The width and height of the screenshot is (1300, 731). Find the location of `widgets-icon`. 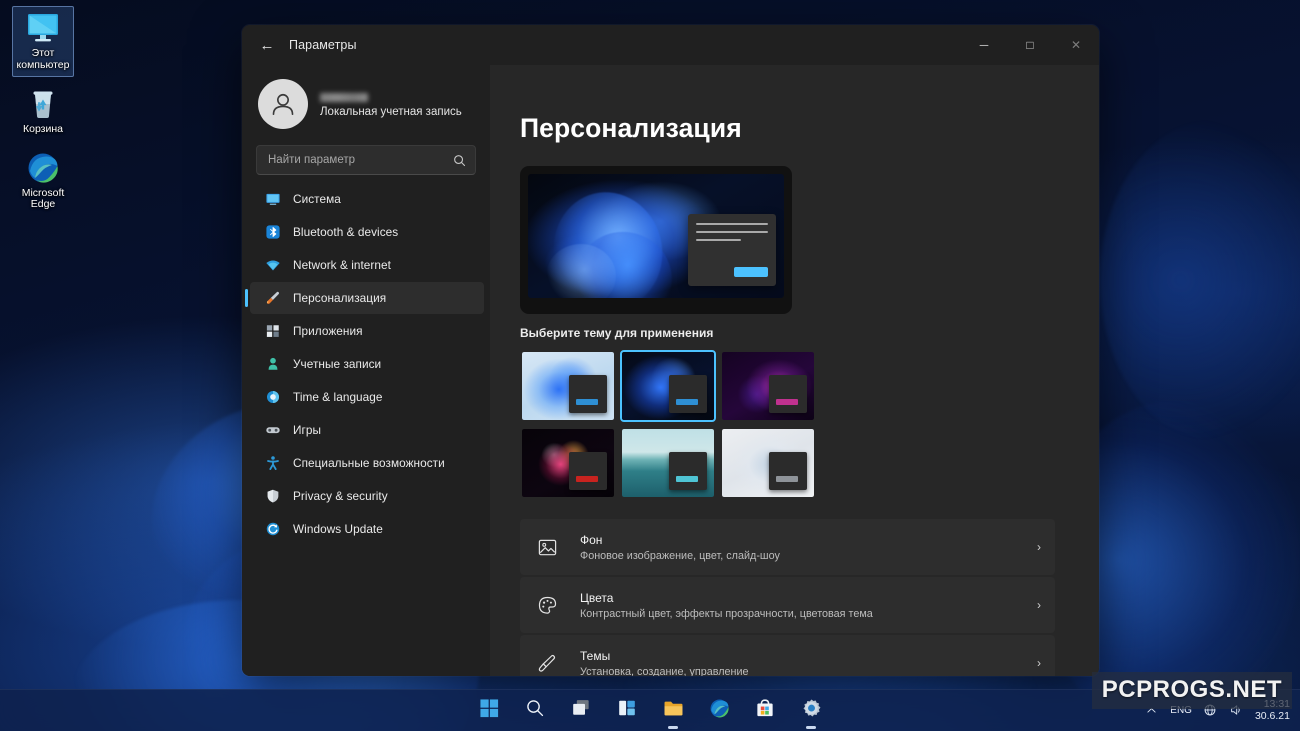

widgets-icon is located at coordinates (627, 710).